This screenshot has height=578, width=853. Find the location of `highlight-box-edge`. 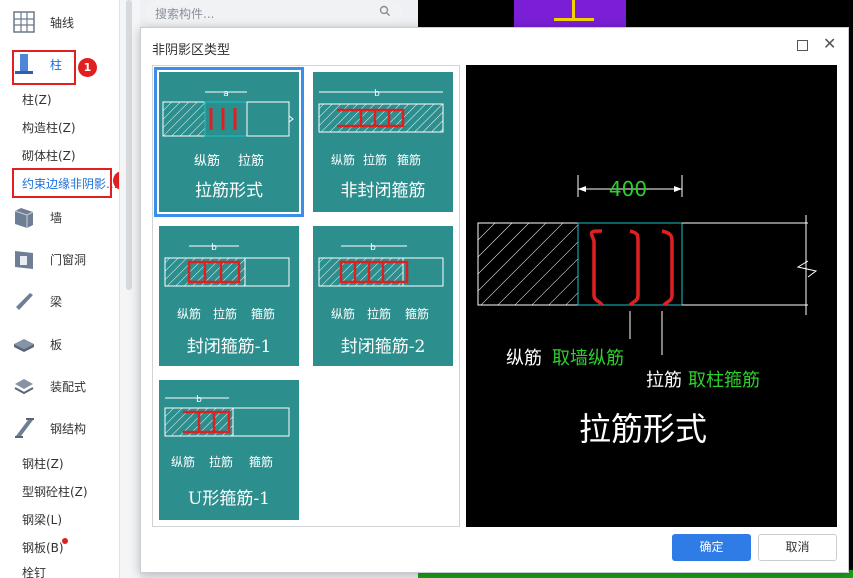

highlight-box-edge is located at coordinates (62, 183).